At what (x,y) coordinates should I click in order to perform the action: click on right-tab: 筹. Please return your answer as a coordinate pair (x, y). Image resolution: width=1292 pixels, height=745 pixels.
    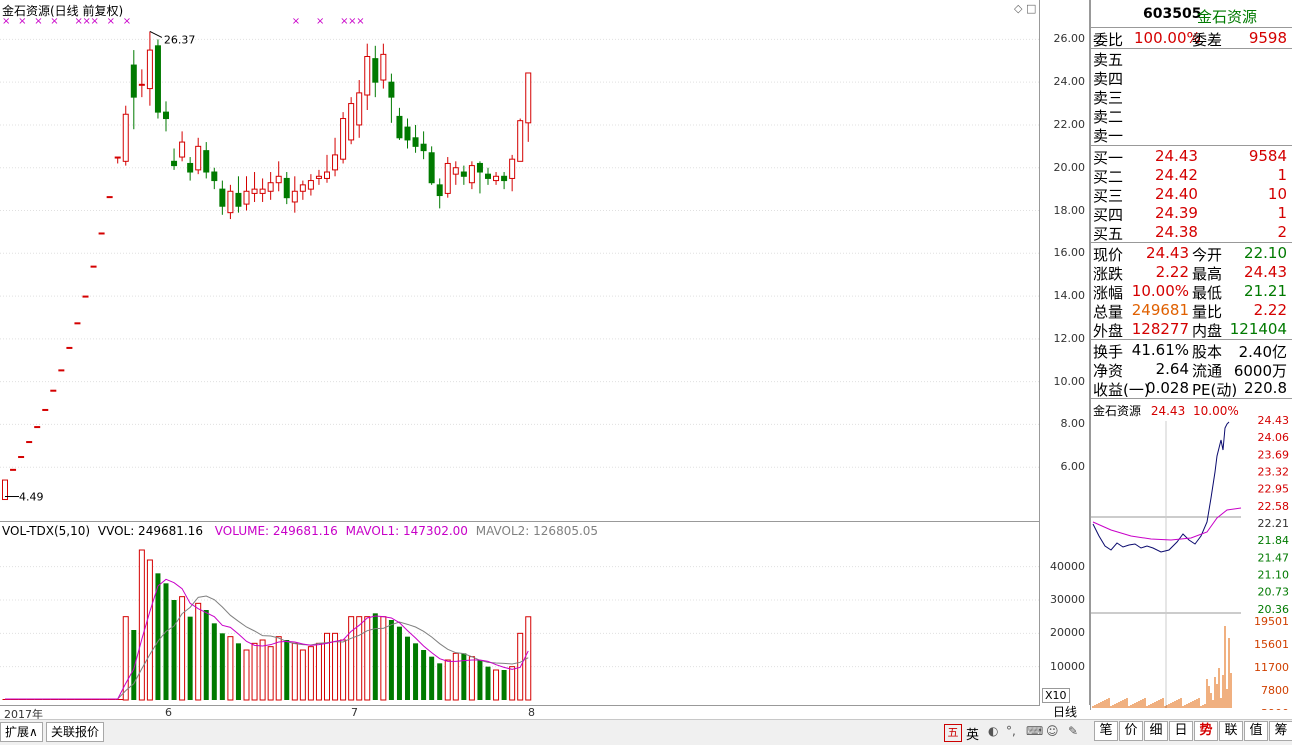
    Looking at the image, I should click on (1280, 731).